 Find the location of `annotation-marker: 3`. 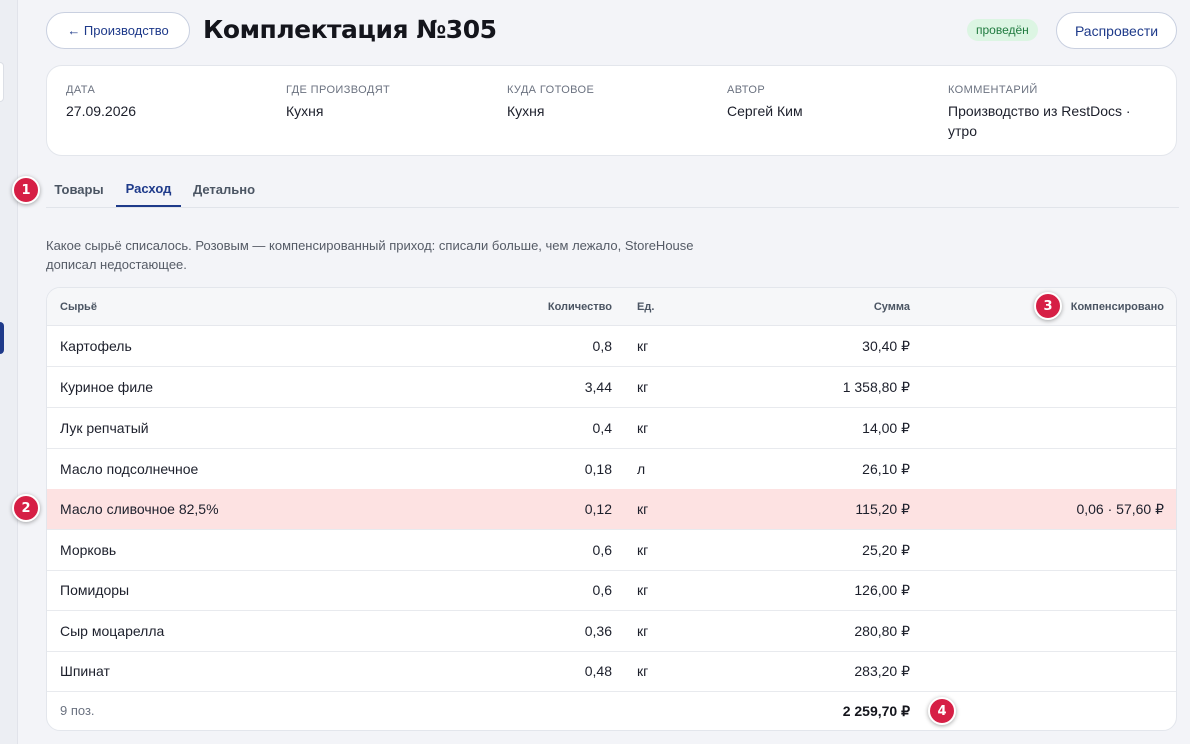

annotation-marker: 3 is located at coordinates (1048, 306).